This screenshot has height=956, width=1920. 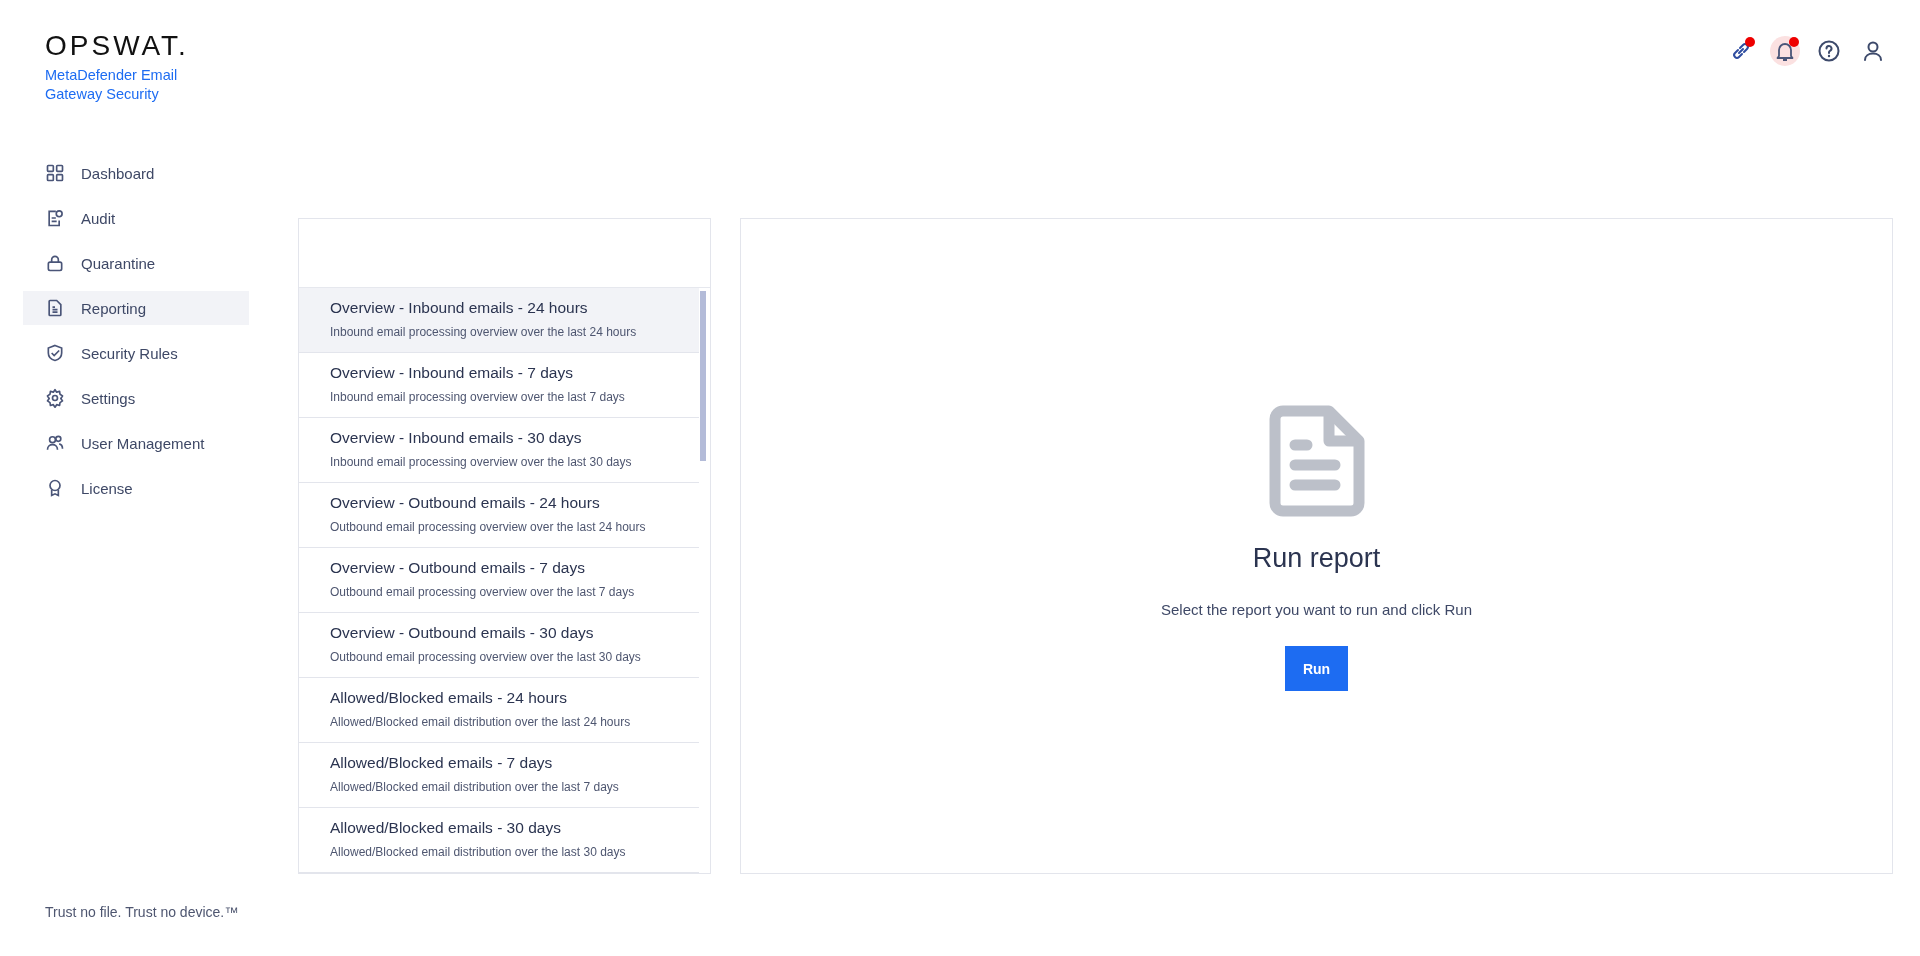 I want to click on report-item: Allowed/Blocked emails - 24 hours Allowed/Blocked email distribution over the last 24 hours, so click(x=499, y=710).